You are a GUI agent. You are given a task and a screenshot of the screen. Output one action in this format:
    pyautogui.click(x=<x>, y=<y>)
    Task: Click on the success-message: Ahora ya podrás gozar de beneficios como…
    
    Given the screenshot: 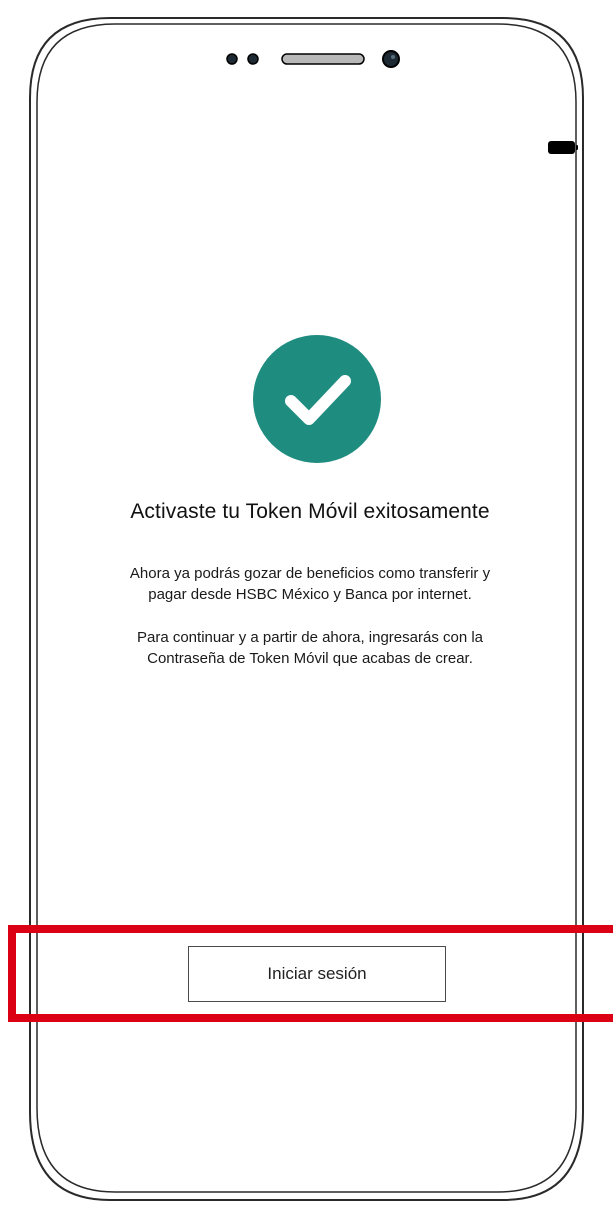 What is the action you would take?
    pyautogui.click(x=310, y=584)
    